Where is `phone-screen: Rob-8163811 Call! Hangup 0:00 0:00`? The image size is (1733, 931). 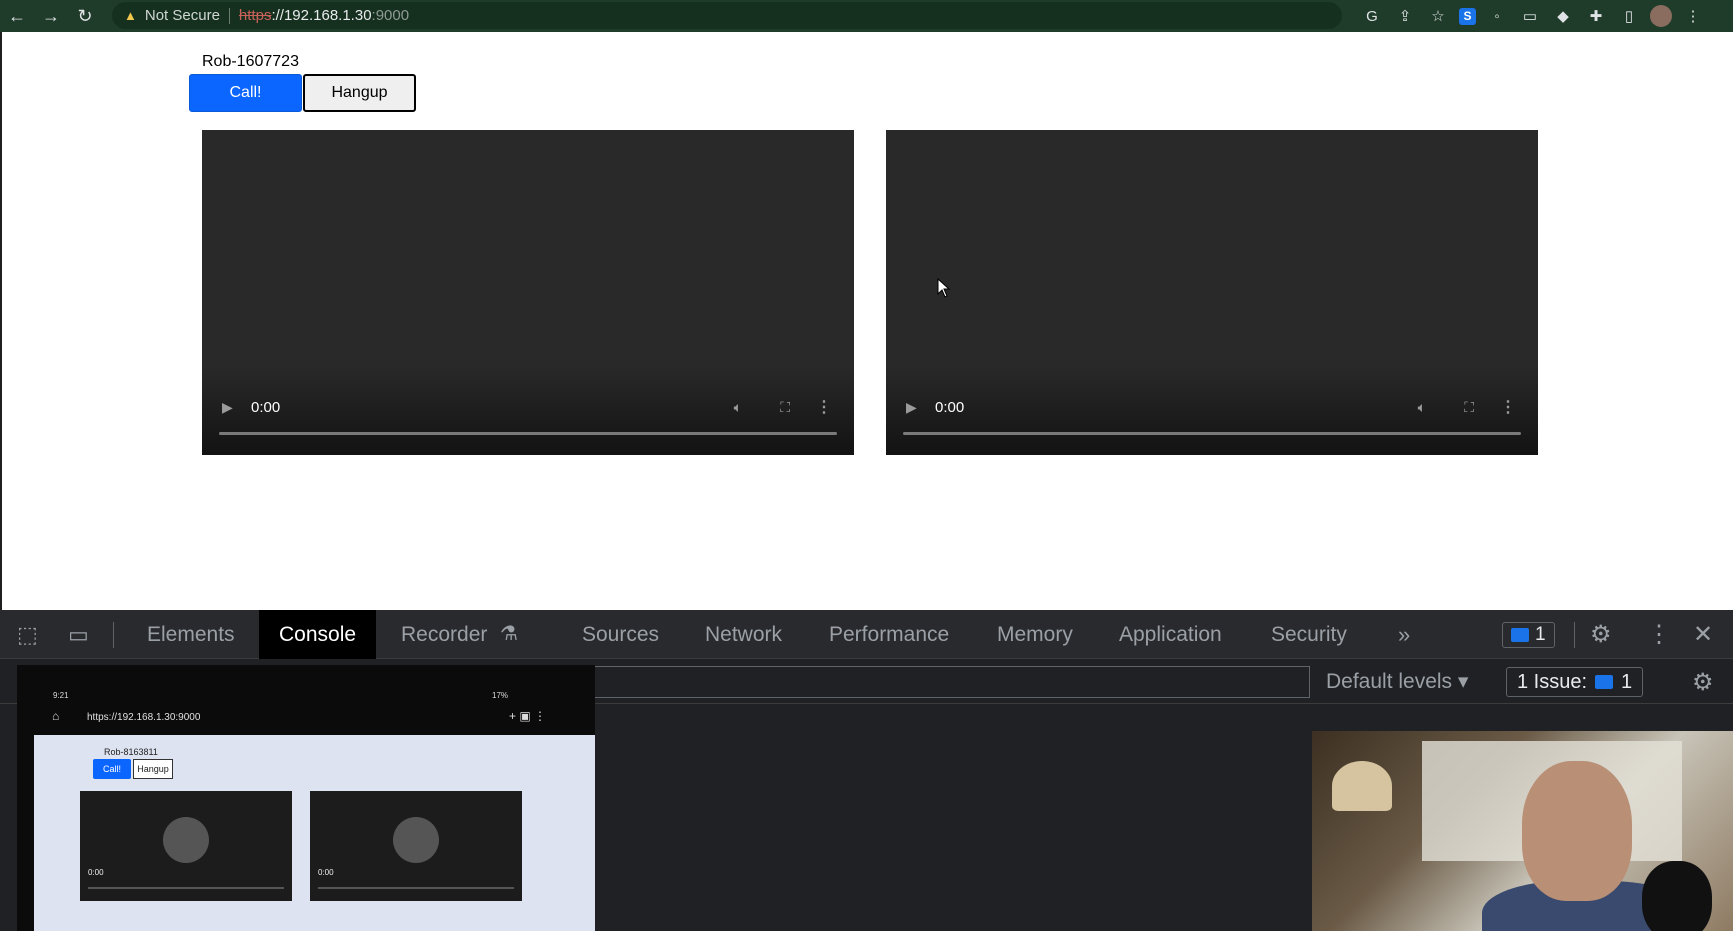
phone-screen: Rob-8163811 Call! Hangup 0:00 0:00 is located at coordinates (314, 833).